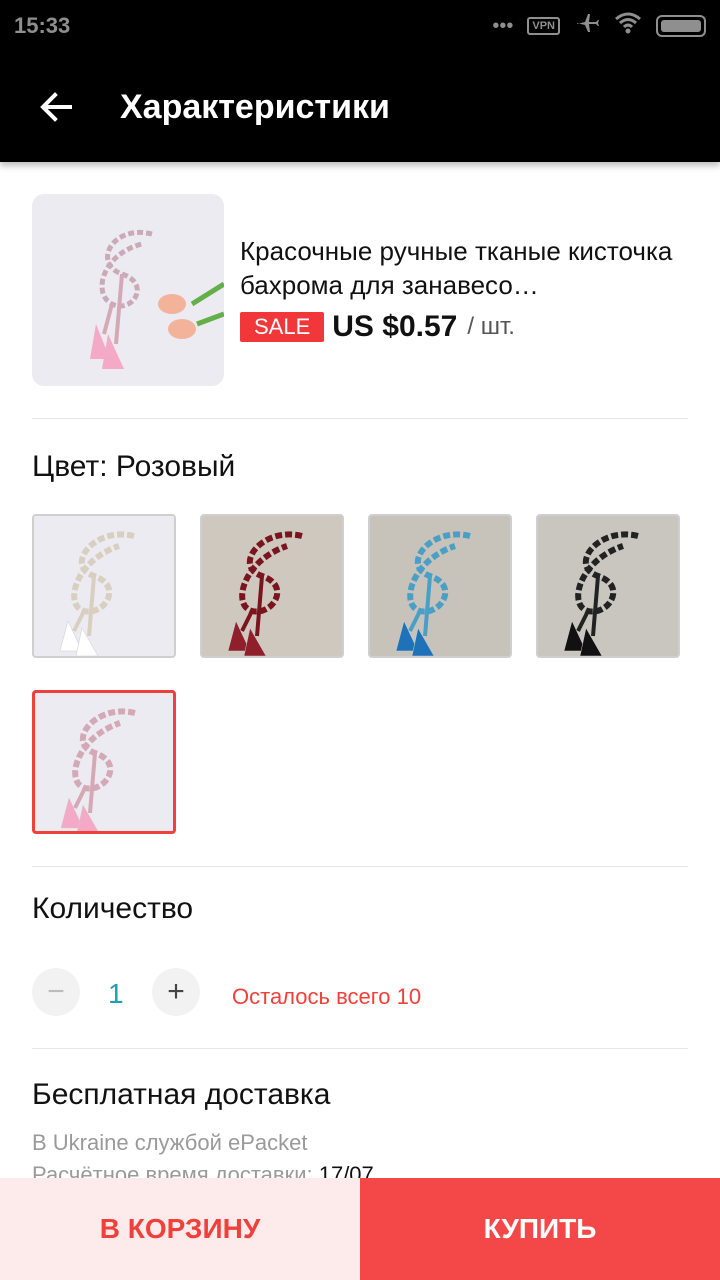  I want to click on shipping-title: Бесплатная доставка, so click(181, 1094).